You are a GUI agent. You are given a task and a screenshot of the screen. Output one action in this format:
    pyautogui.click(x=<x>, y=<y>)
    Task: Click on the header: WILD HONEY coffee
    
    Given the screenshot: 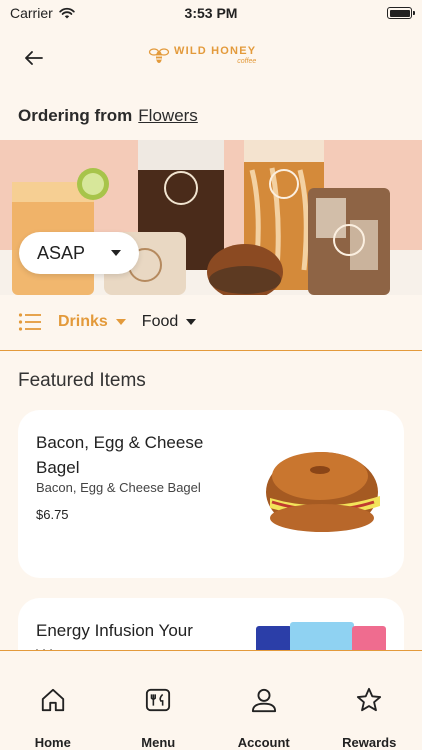 What is the action you would take?
    pyautogui.click(x=211, y=58)
    